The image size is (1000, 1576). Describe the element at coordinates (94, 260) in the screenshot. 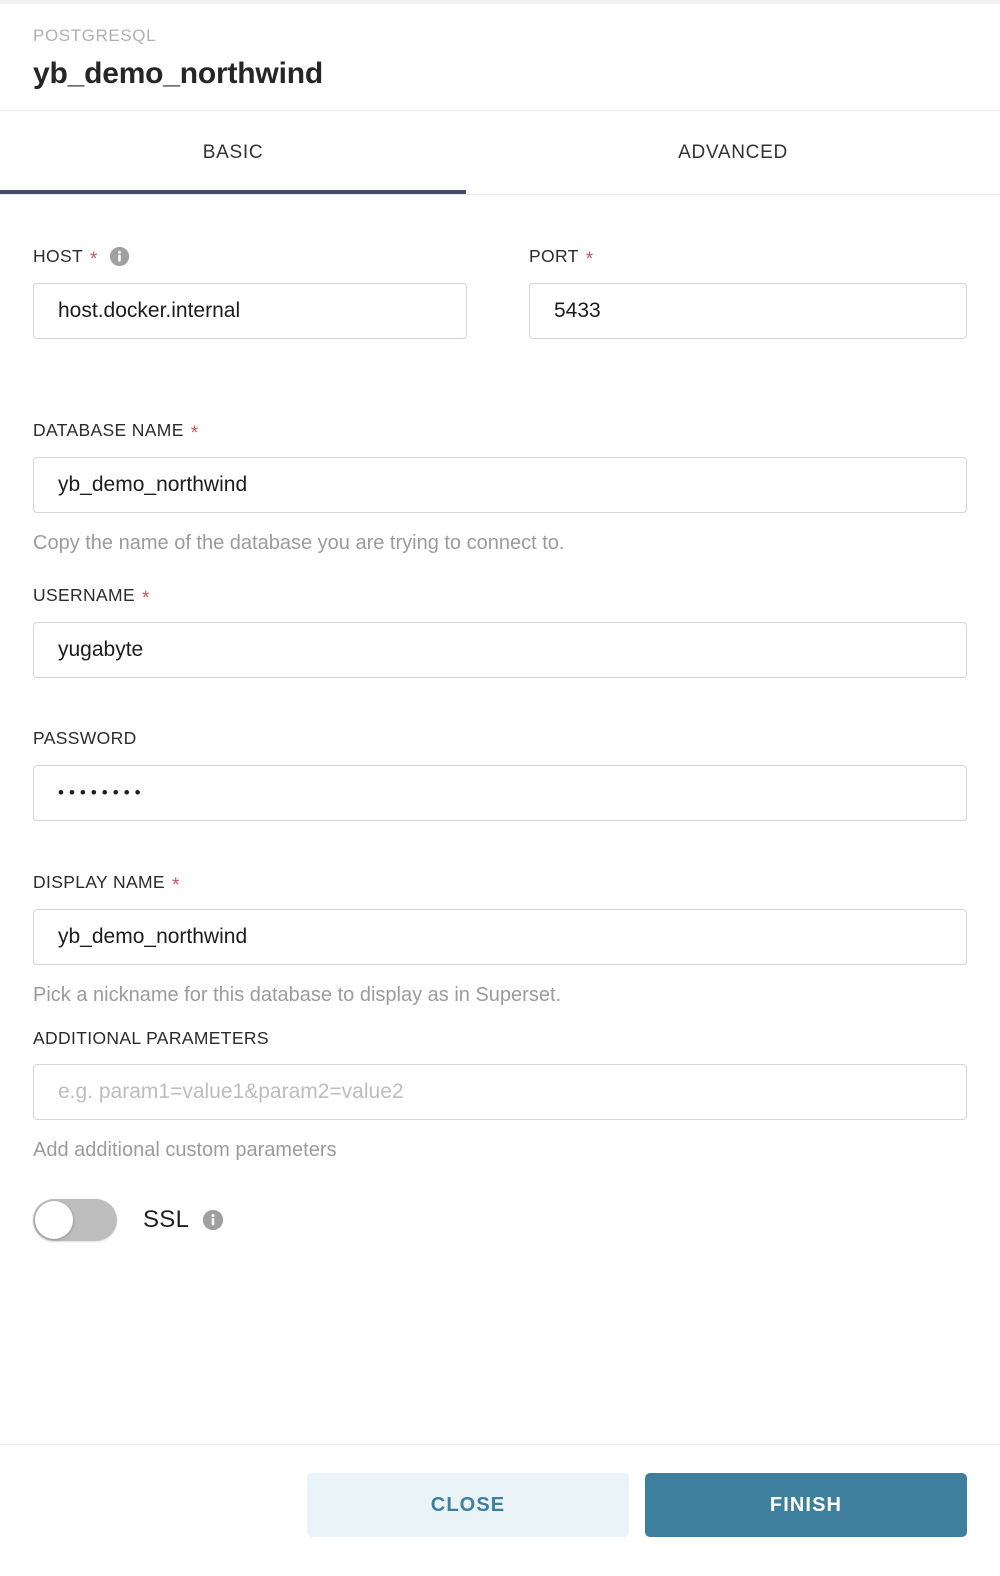

I see `host-required-asterisk: *` at that location.